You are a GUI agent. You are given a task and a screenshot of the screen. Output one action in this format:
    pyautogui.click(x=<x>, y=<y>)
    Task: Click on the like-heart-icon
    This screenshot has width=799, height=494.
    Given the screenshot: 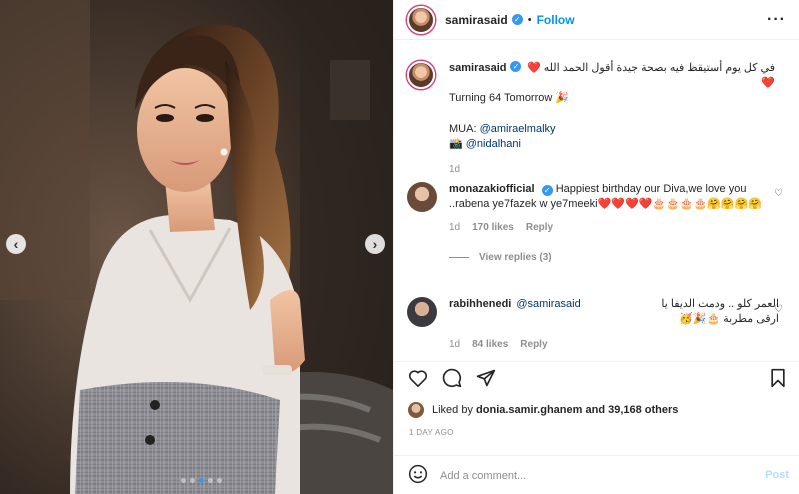 What is the action you would take?
    pyautogui.click(x=418, y=378)
    